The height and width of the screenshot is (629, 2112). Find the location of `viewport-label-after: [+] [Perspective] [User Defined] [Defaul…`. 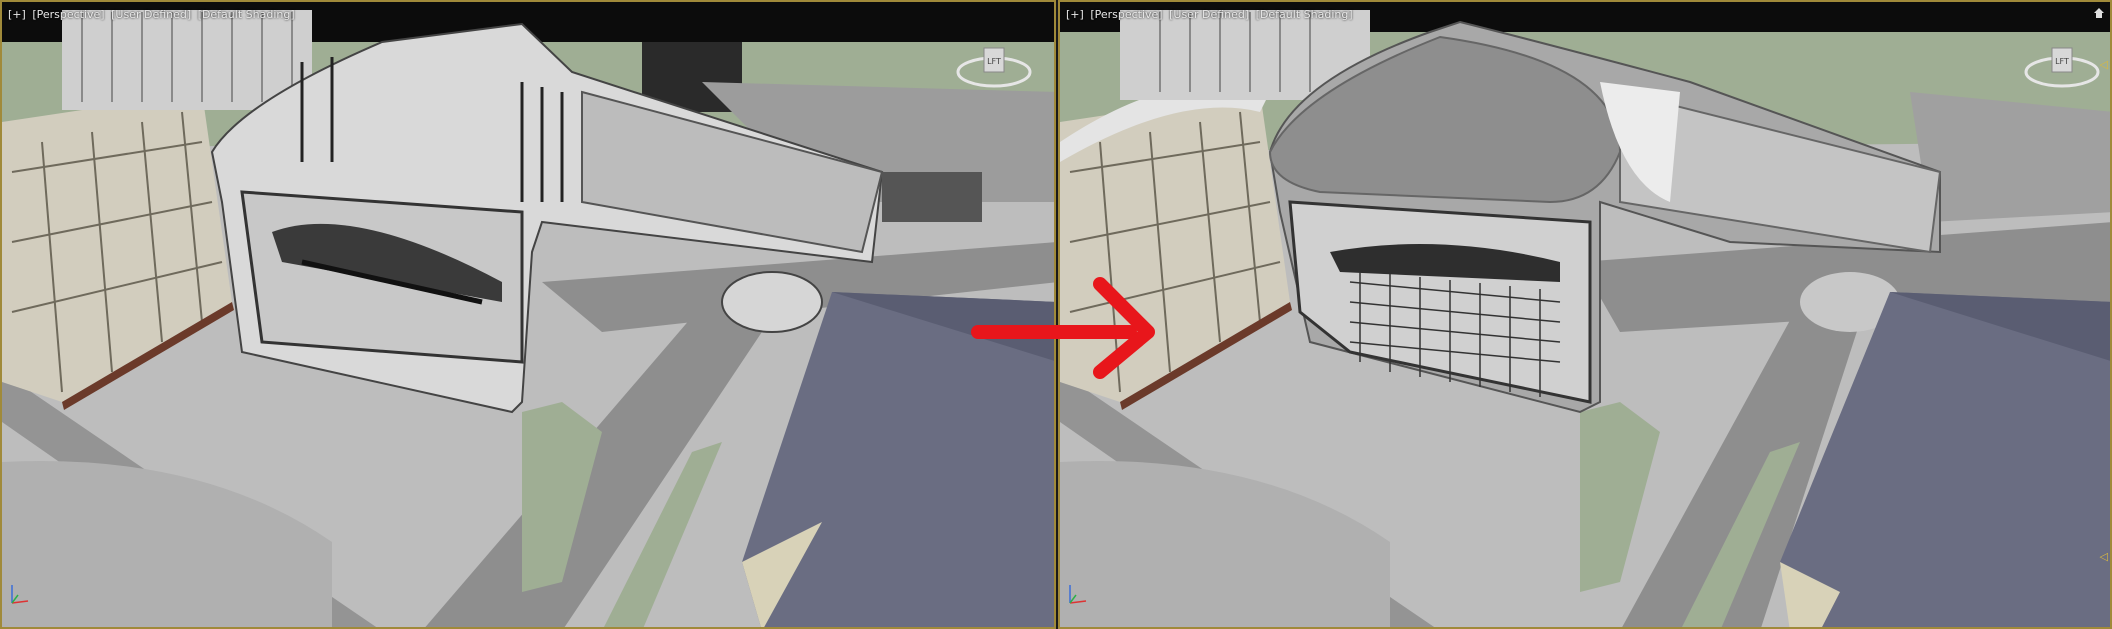

viewport-label-after: [+] [Perspective] [User Defined] [Defaul… is located at coordinates (1211, 14).